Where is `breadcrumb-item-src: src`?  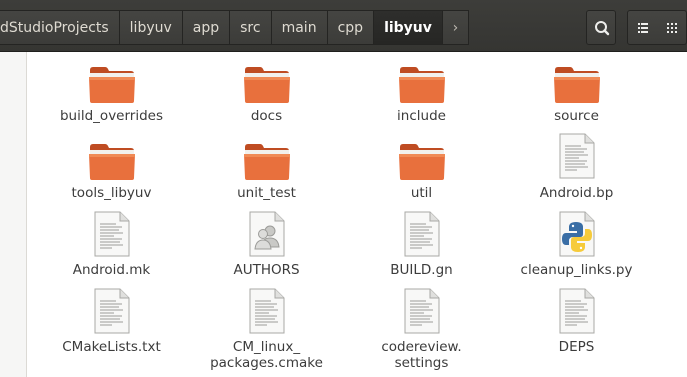
breadcrumb-item-src: src is located at coordinates (251, 27).